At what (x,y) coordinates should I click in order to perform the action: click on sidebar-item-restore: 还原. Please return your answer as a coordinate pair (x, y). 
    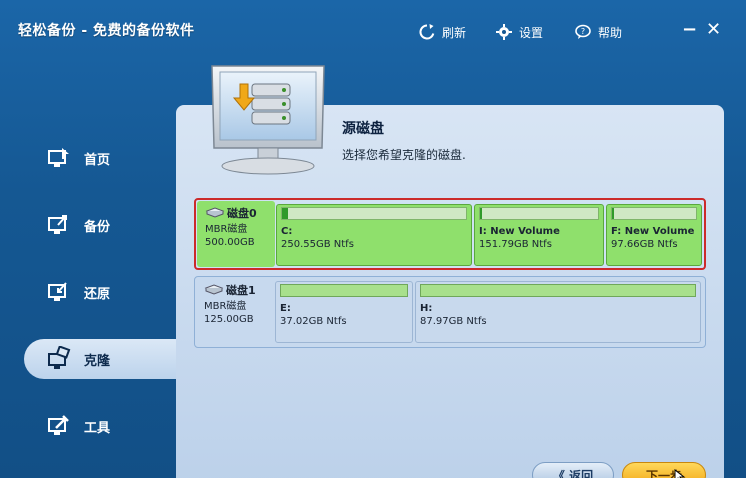
    Looking at the image, I should click on (100, 292).